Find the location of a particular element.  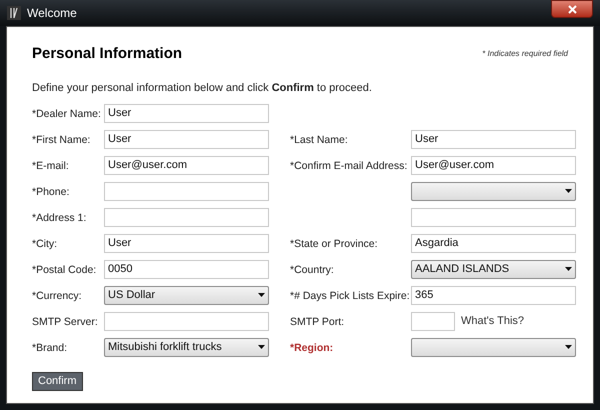

field-label: *Phone: is located at coordinates (51, 192).